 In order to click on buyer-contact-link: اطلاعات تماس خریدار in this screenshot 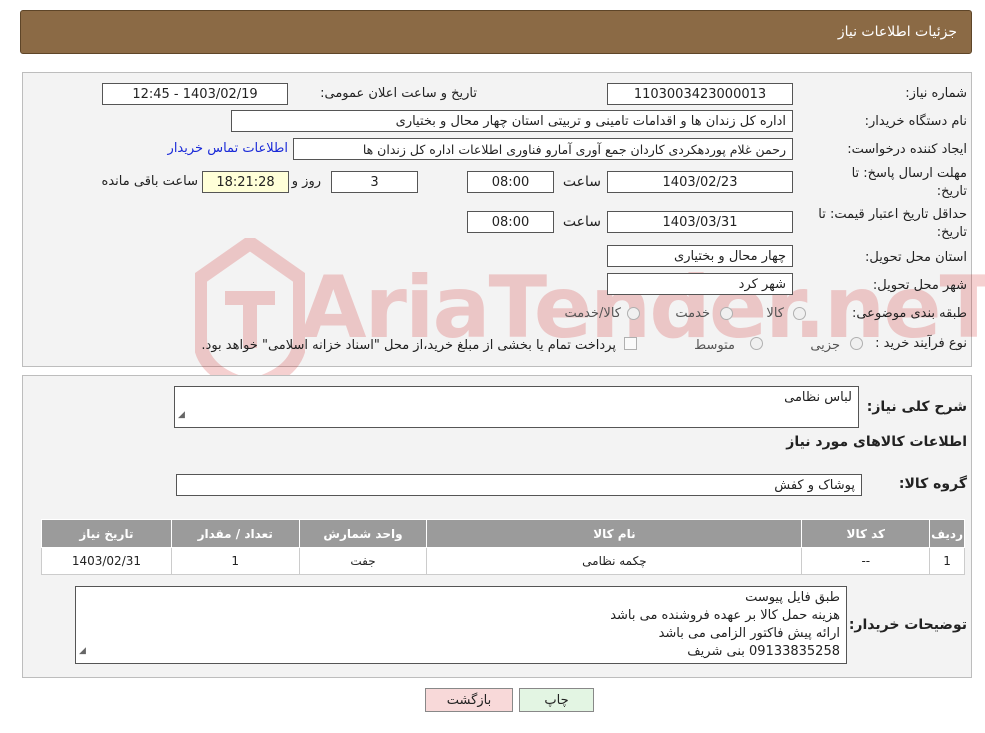, I will do `click(228, 148)`.